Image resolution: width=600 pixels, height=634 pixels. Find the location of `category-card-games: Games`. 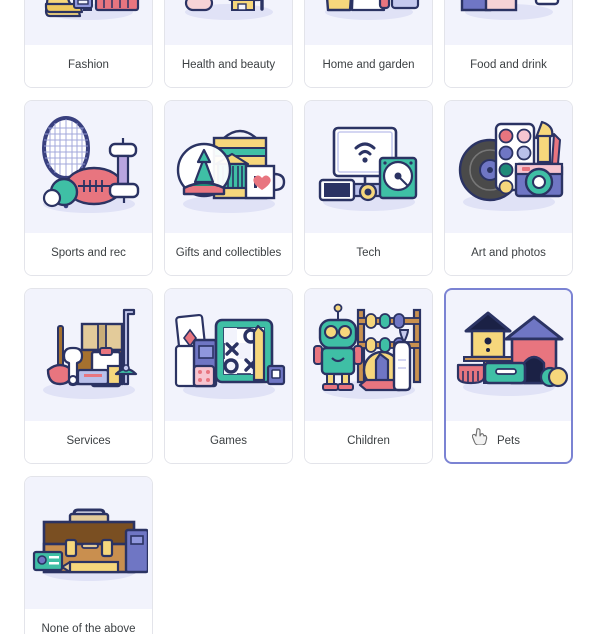

category-card-games: Games is located at coordinates (228, 376).